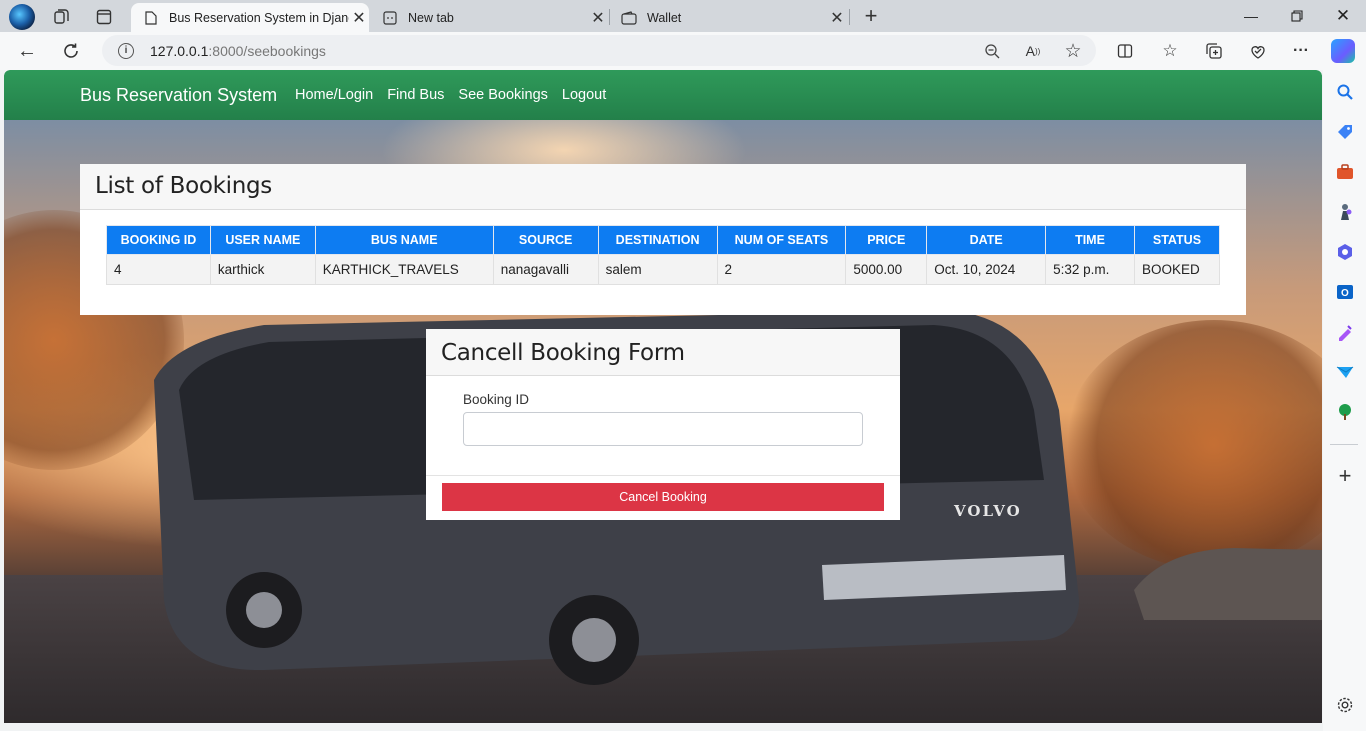 This screenshot has height=731, width=1366. I want to click on tree-app-icon, so click(1345, 412).